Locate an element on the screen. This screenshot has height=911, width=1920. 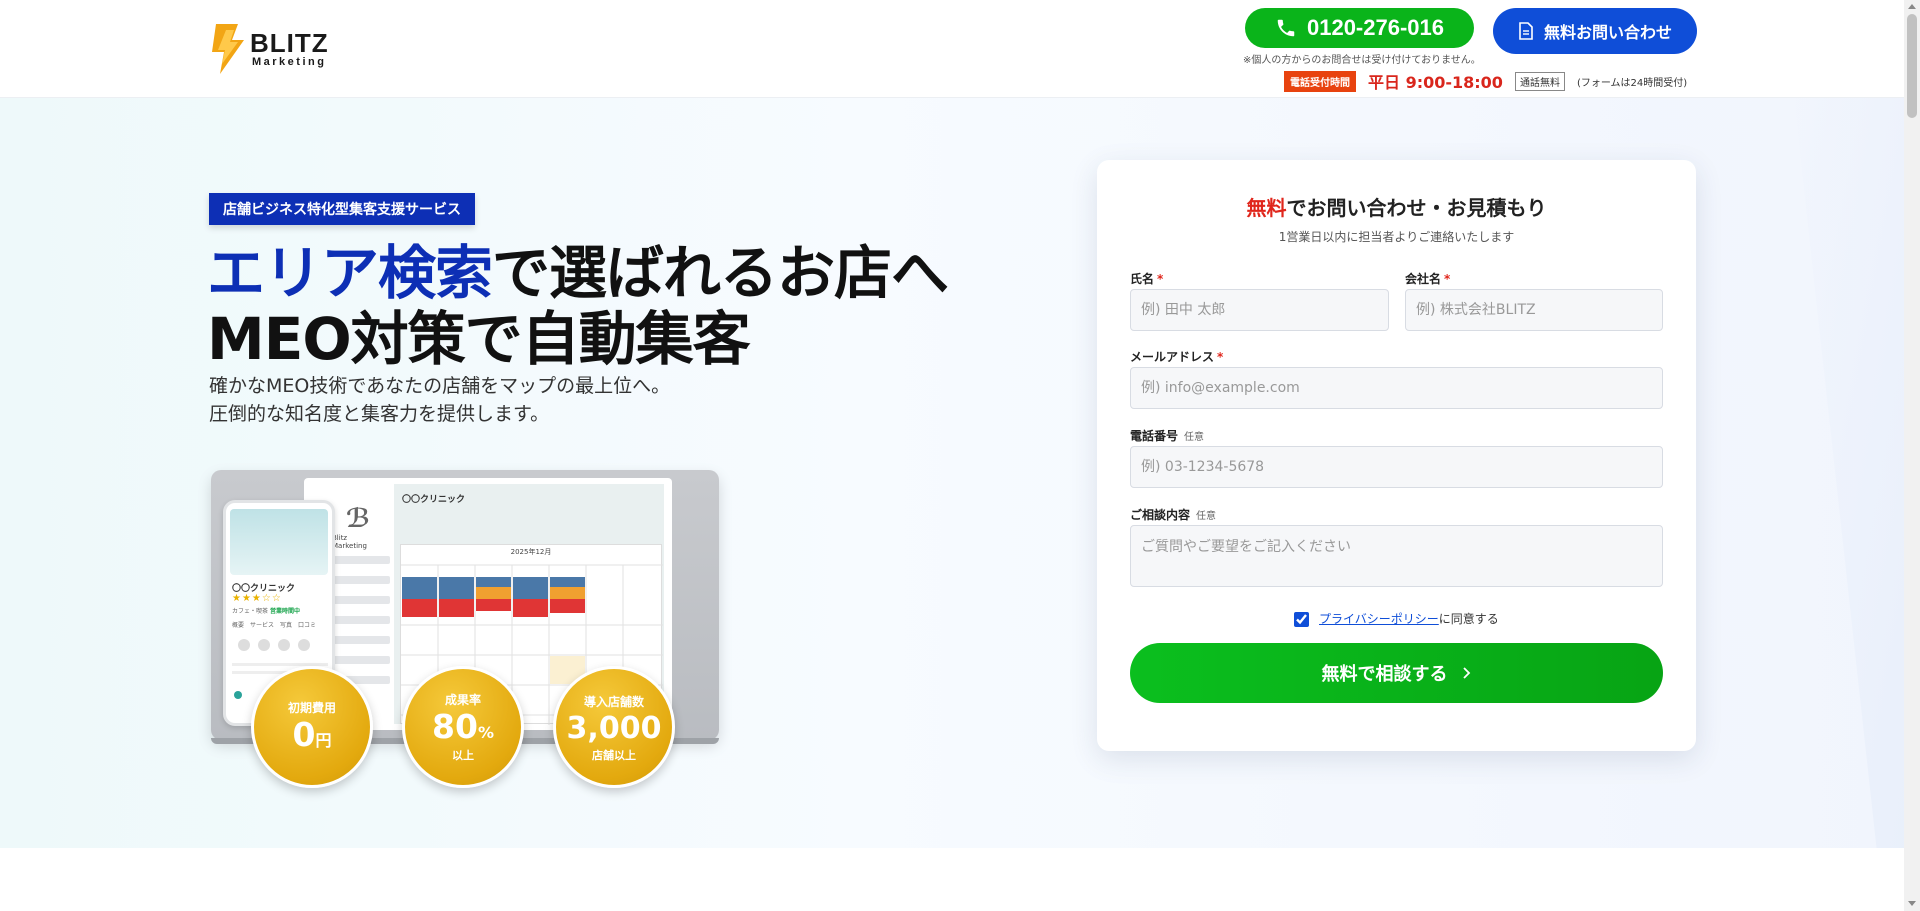
hero-decoration is located at coordinates (1849, 473).